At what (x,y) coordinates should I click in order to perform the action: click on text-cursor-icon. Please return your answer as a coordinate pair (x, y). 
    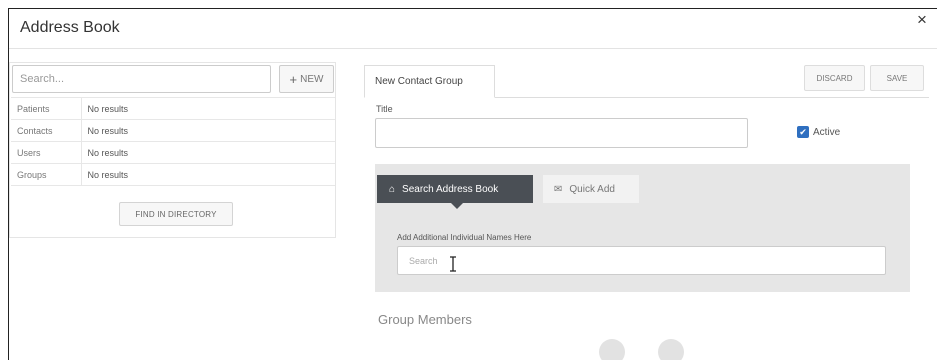
    Looking at the image, I should click on (453, 264).